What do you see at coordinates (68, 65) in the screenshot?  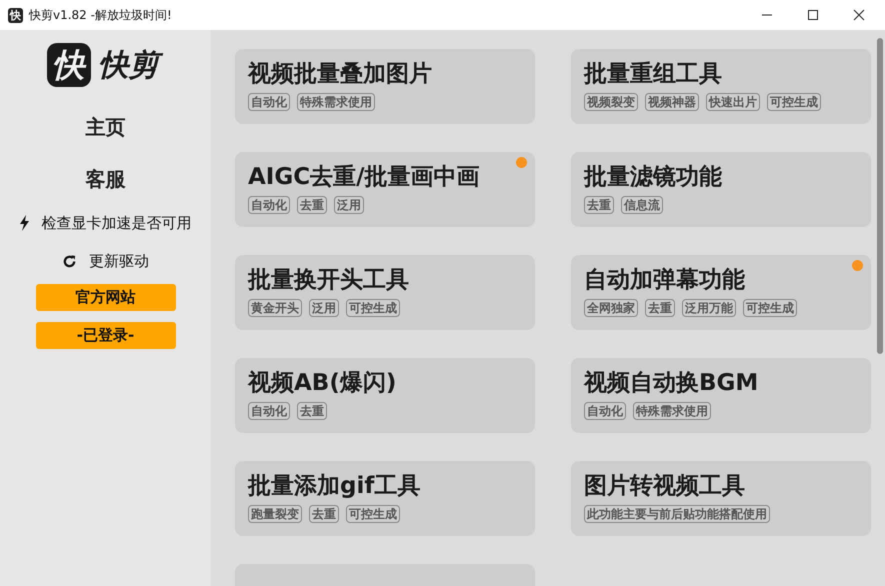 I see `logo-icon: 快` at bounding box center [68, 65].